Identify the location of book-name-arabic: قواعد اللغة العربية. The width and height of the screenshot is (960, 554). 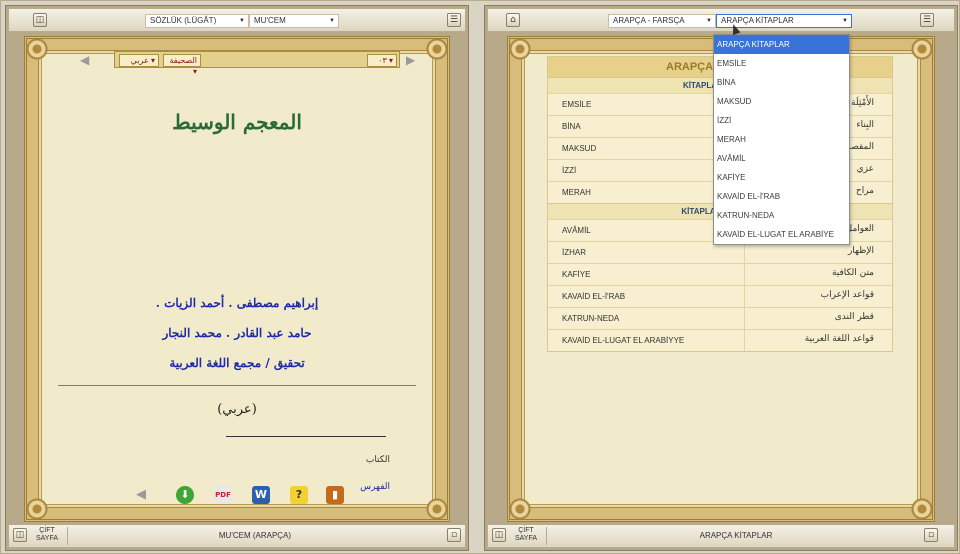
(839, 339).